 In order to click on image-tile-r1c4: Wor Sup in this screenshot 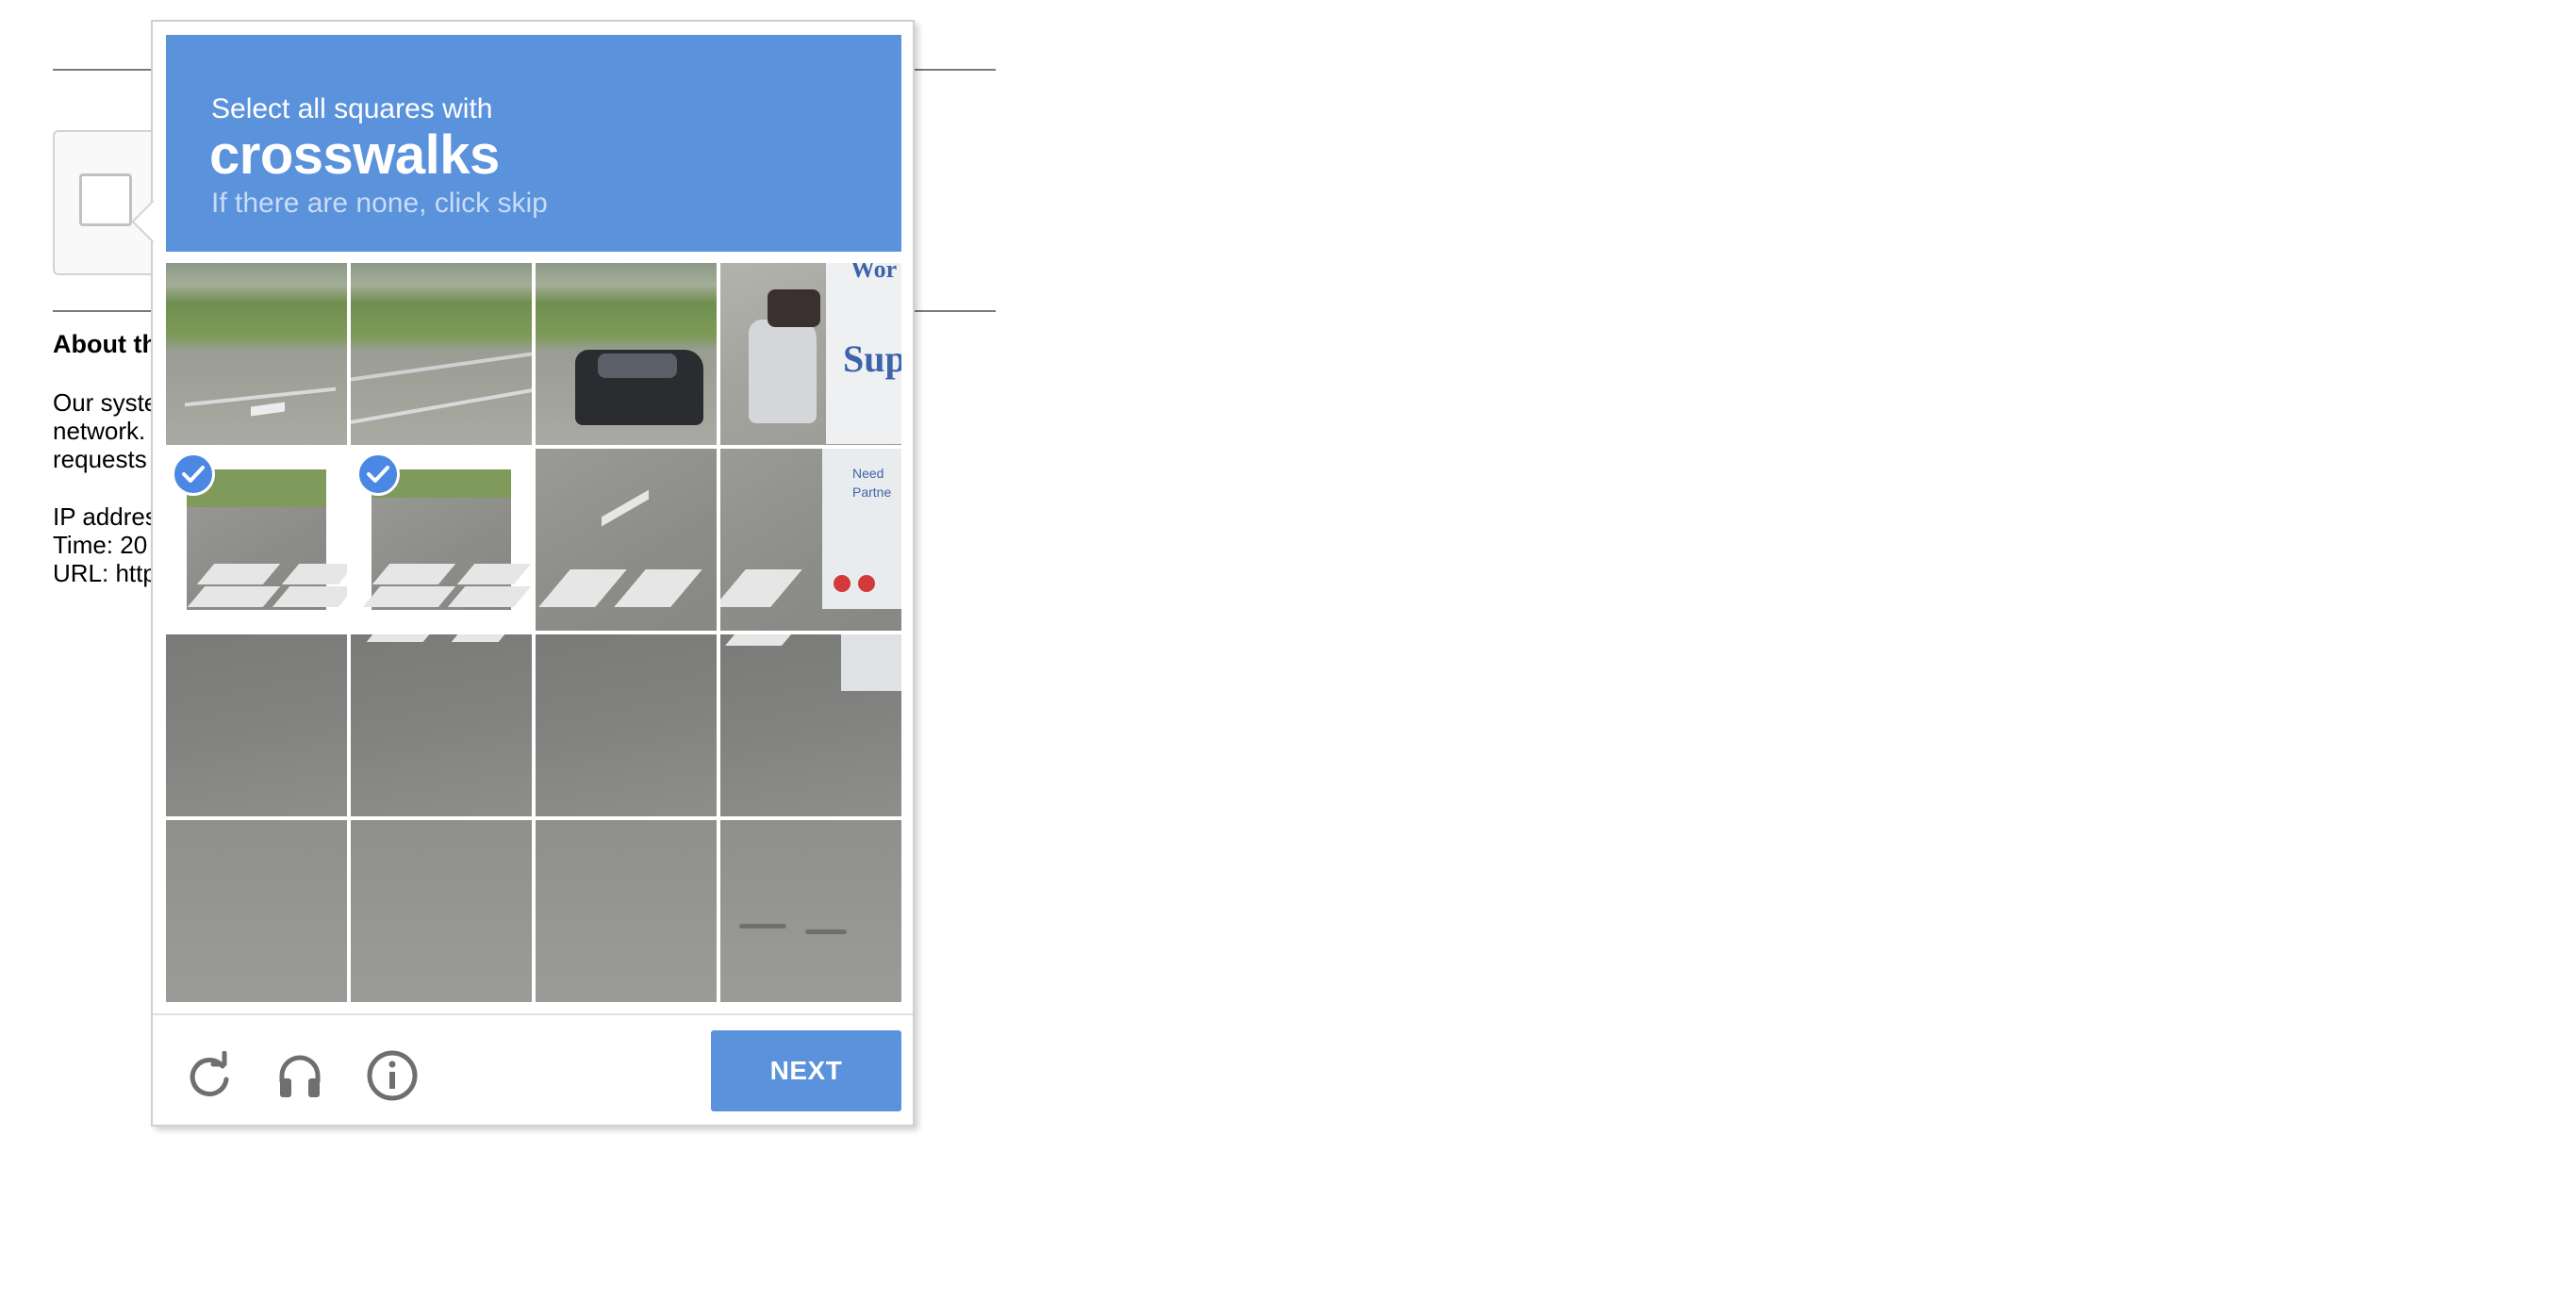, I will do `click(810, 354)`.